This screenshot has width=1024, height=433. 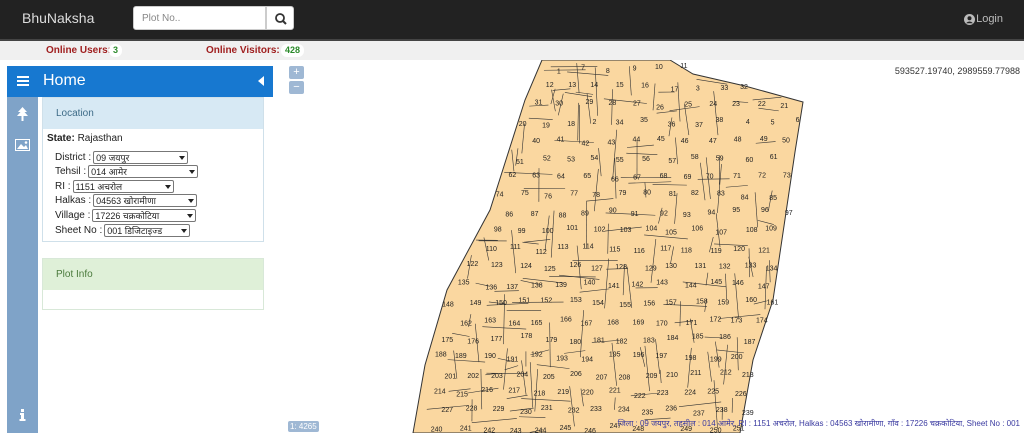 I want to click on plot-number-label: 147, so click(x=764, y=287).